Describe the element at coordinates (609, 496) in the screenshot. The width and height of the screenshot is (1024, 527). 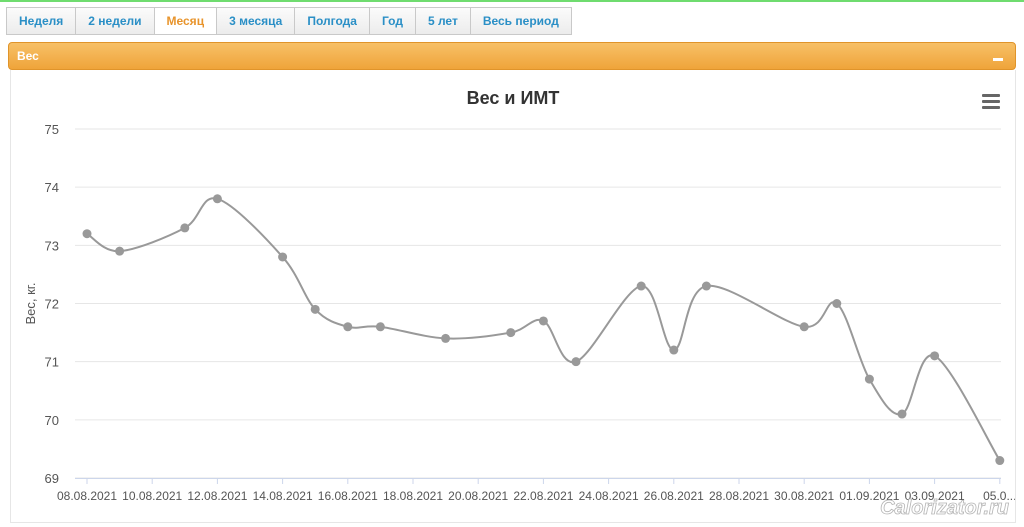
I see `x-tick-label: 24.08.2021` at that location.